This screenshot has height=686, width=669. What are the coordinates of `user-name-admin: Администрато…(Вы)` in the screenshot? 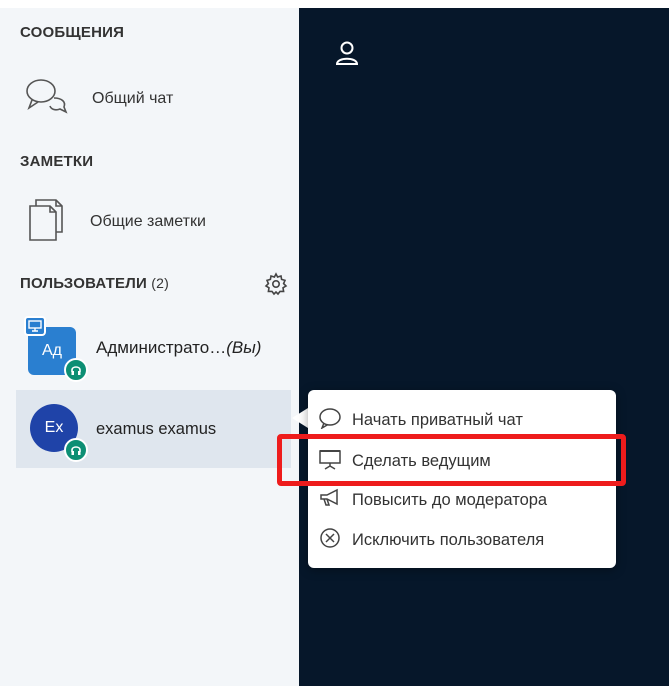 It's located at (178, 348).